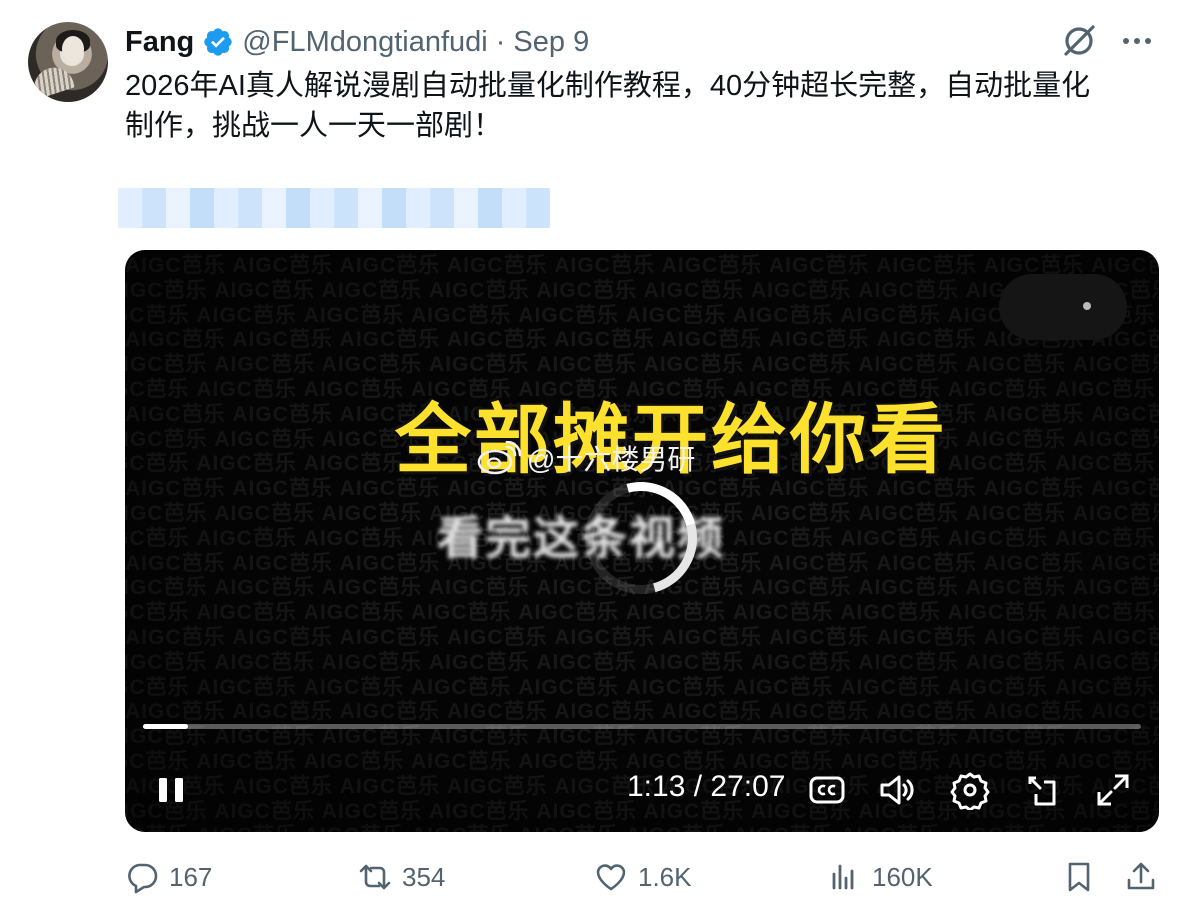  What do you see at coordinates (375, 877) in the screenshot?
I see `repost-icon` at bounding box center [375, 877].